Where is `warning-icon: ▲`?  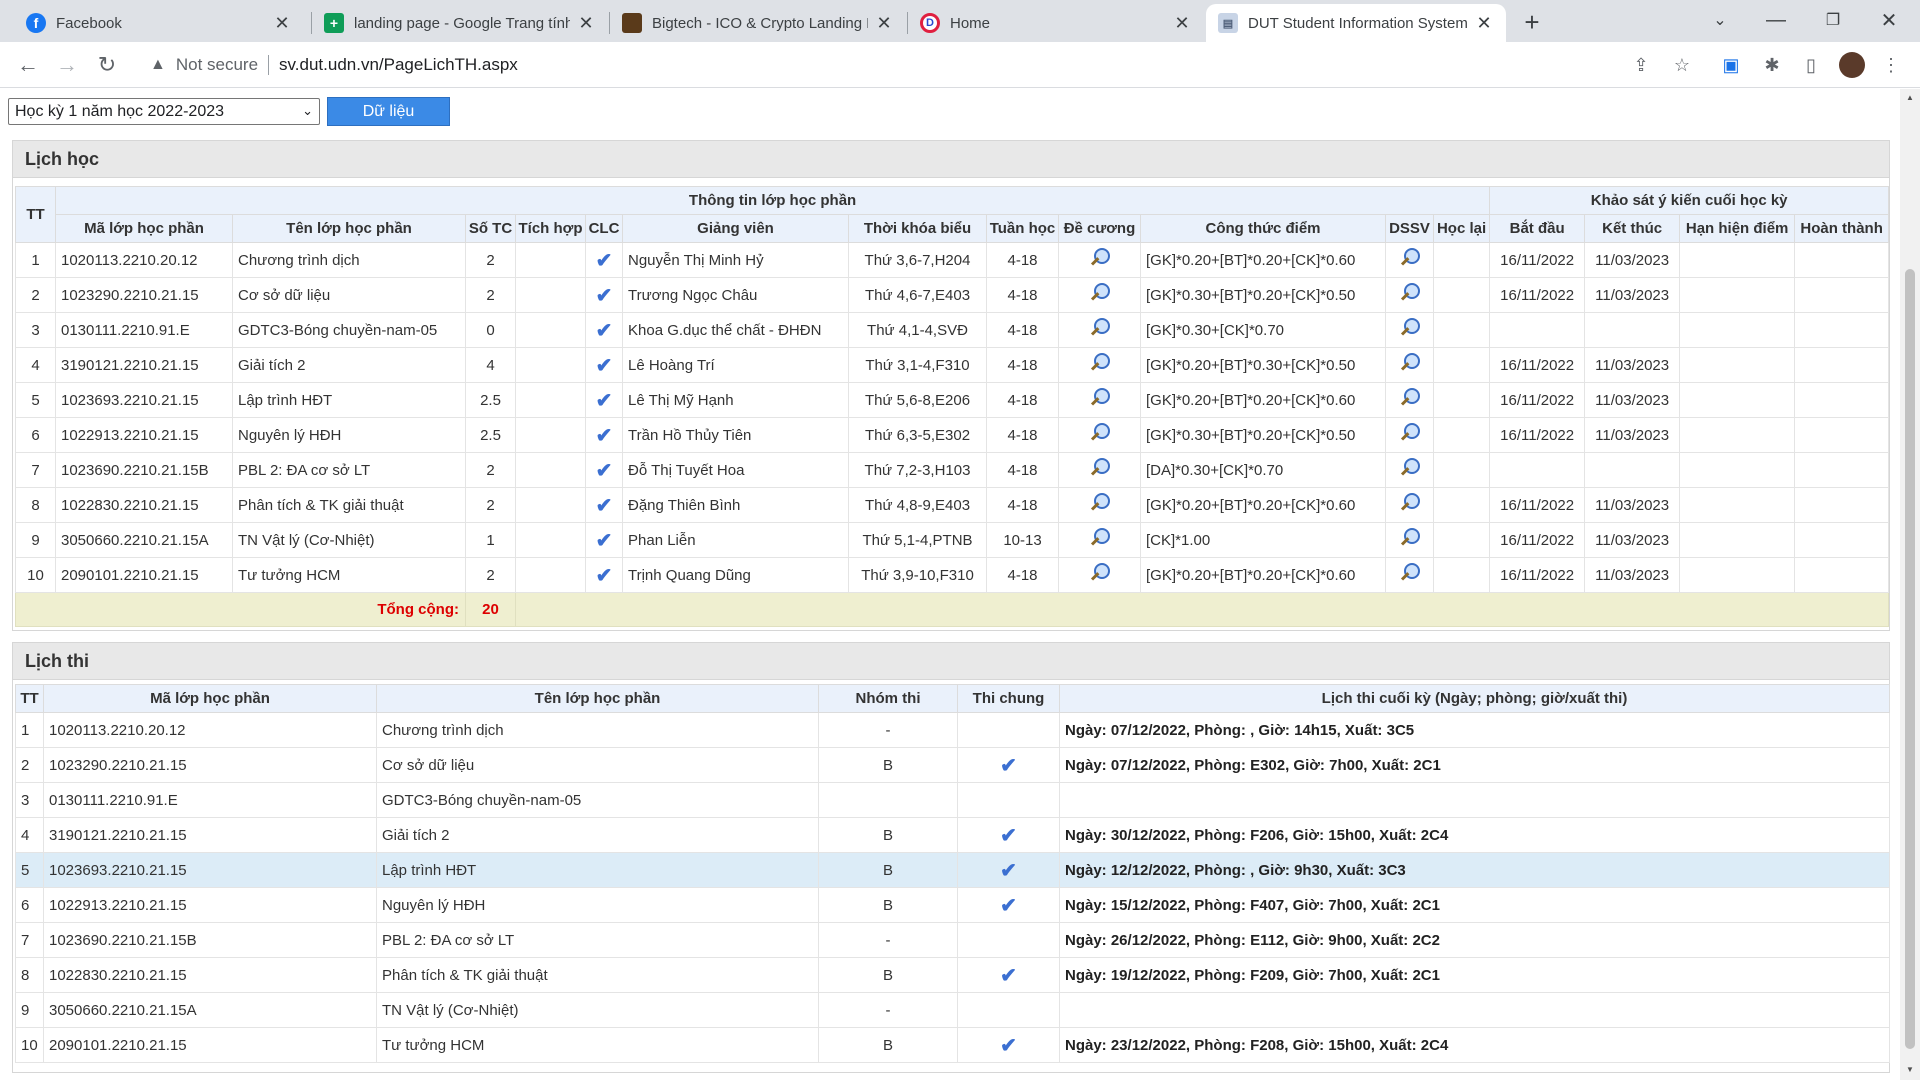 warning-icon: ▲ is located at coordinates (158, 65).